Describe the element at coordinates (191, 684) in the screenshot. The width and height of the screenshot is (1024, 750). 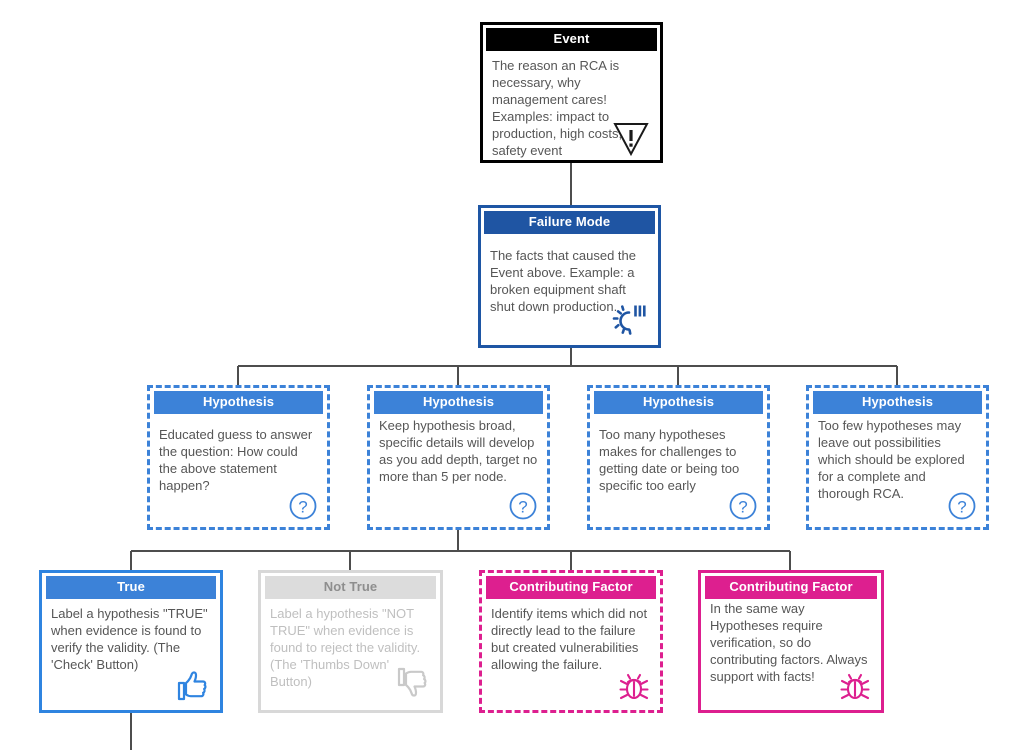
I see `thumbs-up-icon` at that location.